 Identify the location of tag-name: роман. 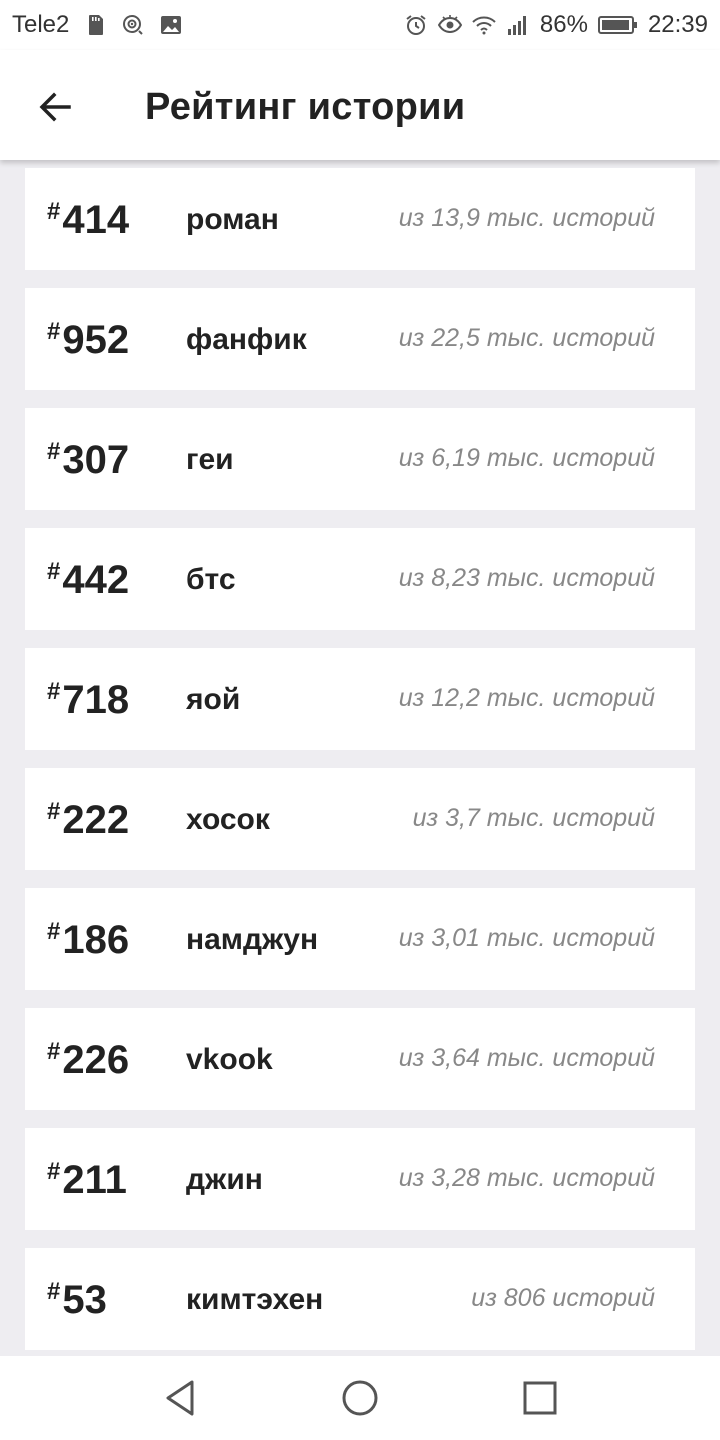
(232, 219).